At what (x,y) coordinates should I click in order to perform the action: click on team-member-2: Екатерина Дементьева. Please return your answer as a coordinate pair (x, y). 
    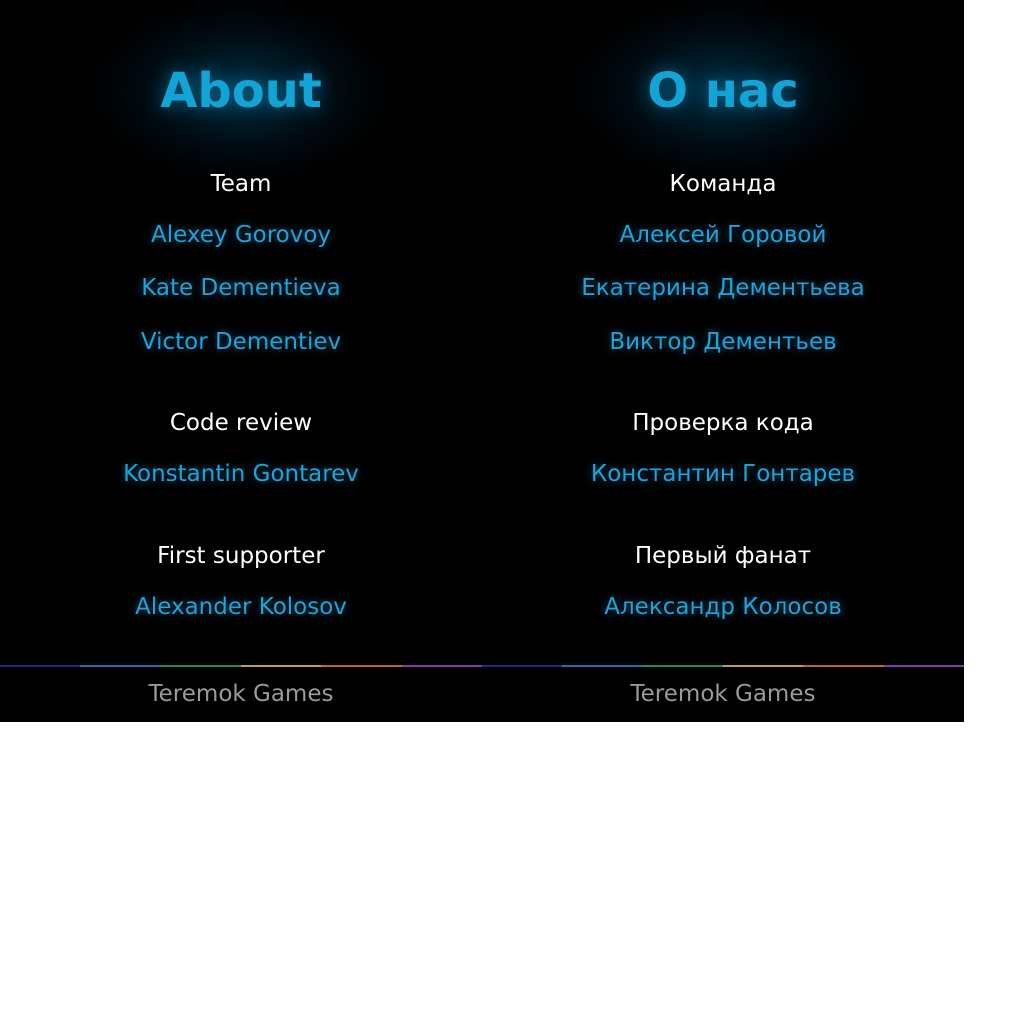
    Looking at the image, I should click on (723, 288).